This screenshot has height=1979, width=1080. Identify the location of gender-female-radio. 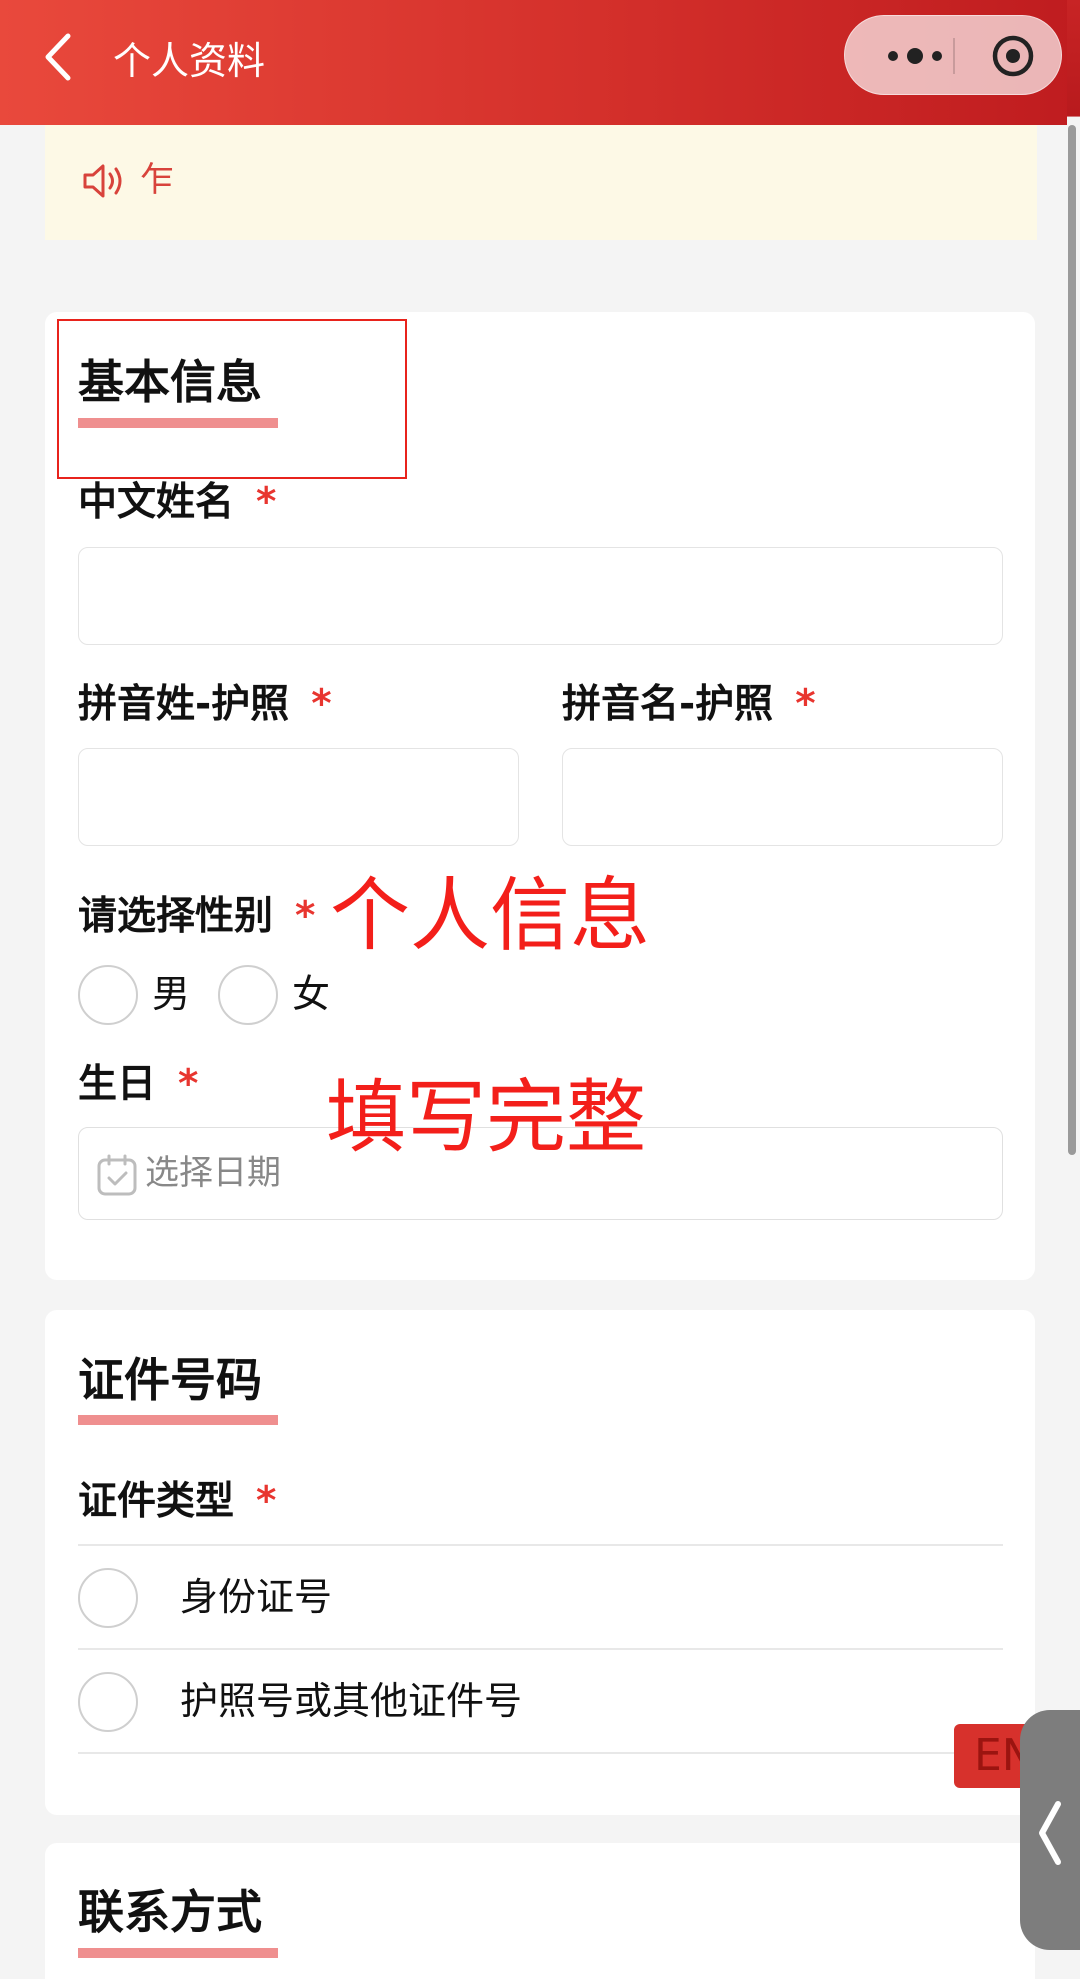
(248, 995).